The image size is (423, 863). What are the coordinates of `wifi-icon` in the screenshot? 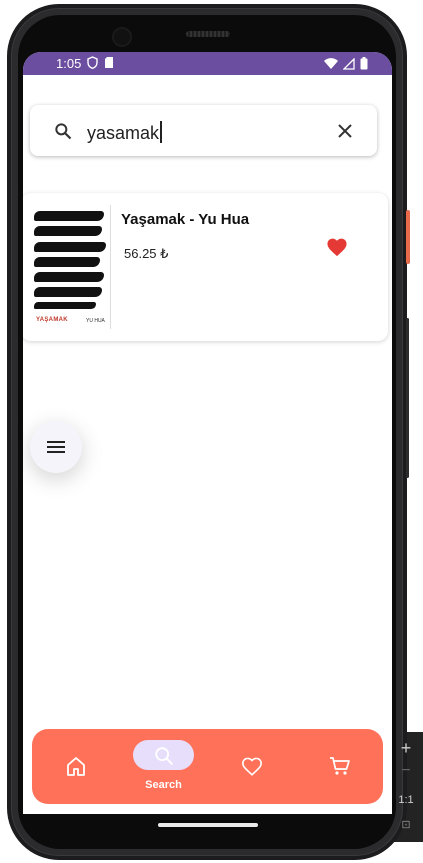 It's located at (331, 63).